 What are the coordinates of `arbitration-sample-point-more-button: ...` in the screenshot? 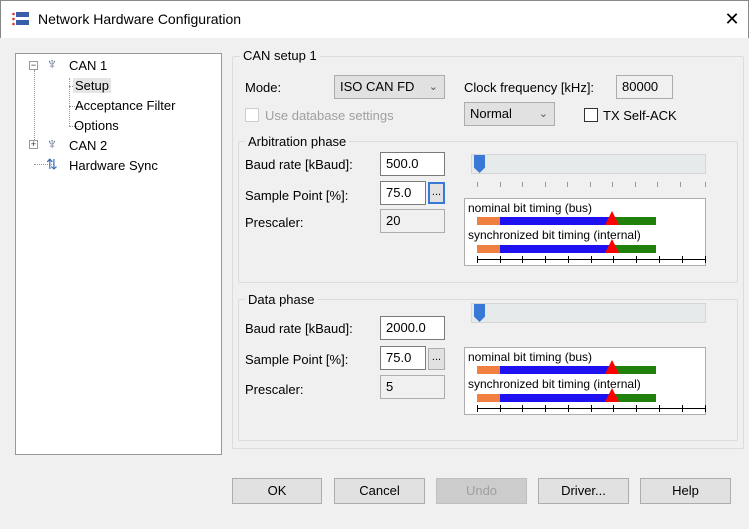 It's located at (436, 193).